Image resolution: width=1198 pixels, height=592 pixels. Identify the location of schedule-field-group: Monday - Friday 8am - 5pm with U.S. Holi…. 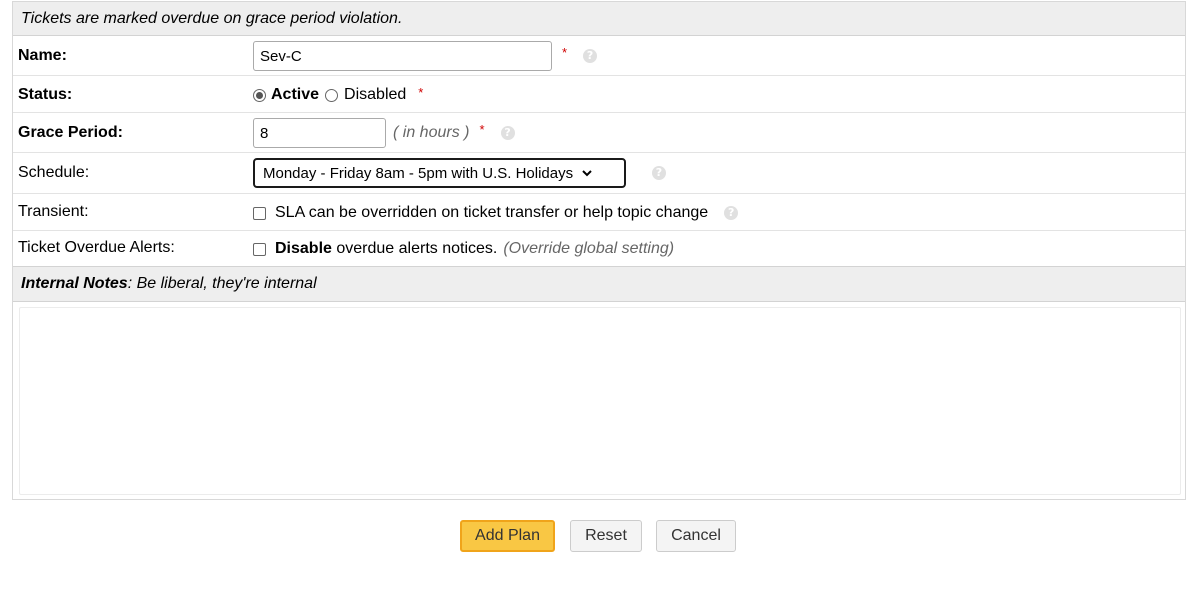
(459, 173).